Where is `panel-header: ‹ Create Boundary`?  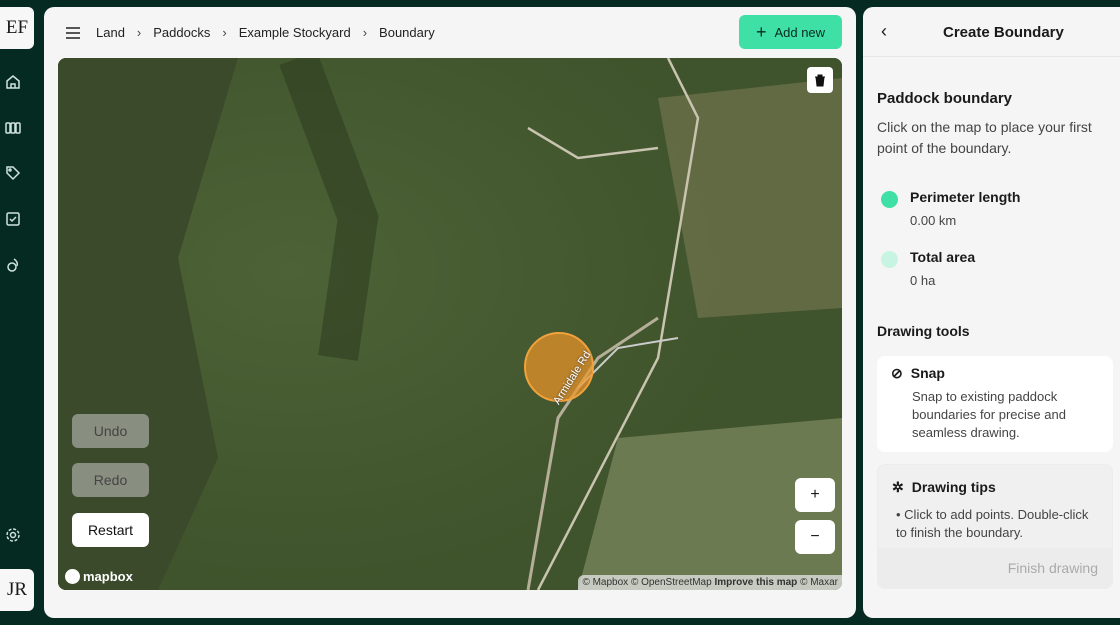
panel-header: ‹ Create Boundary is located at coordinates (991, 32).